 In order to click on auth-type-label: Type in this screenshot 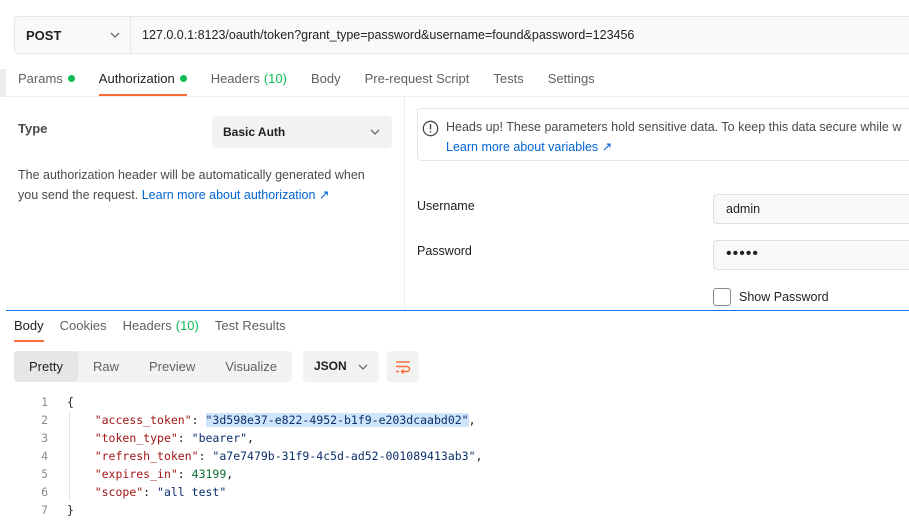, I will do `click(33, 128)`.